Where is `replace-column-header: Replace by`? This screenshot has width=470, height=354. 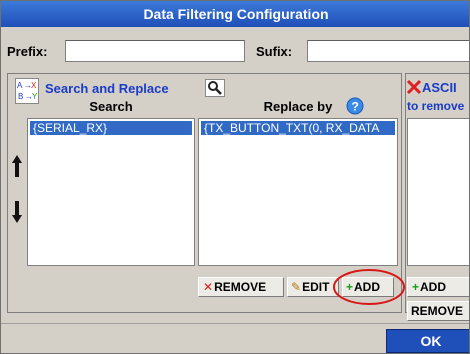
replace-column-header: Replace by is located at coordinates (298, 106).